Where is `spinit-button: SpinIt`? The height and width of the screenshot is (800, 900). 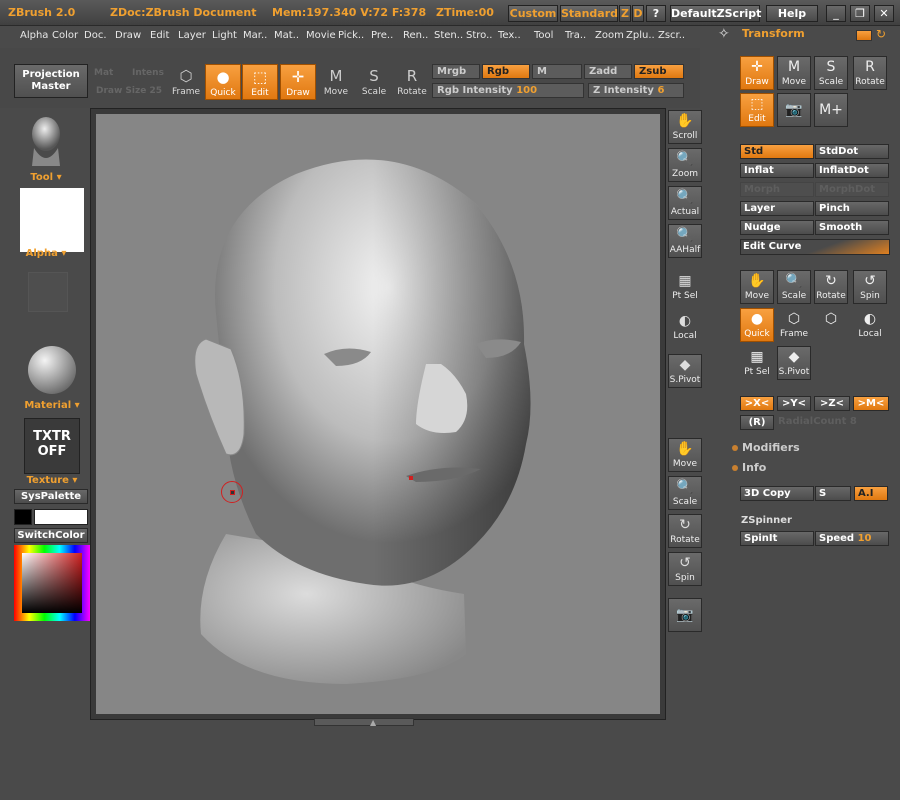
spinit-button: SpinIt is located at coordinates (777, 538).